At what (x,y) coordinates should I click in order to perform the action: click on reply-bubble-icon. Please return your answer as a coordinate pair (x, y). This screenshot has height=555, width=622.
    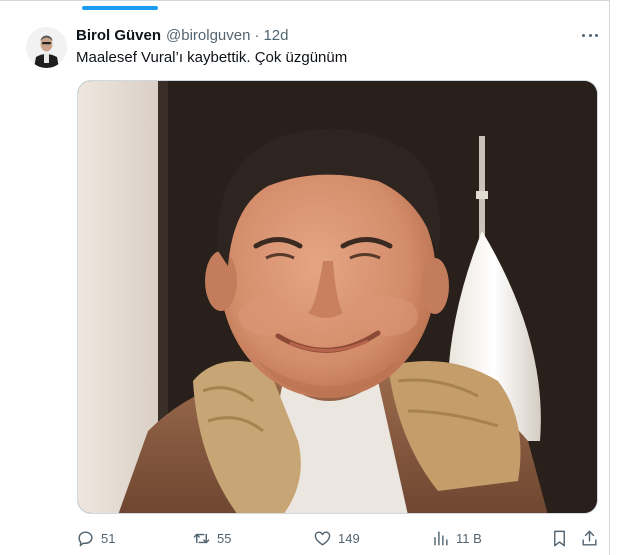
    Looking at the image, I should click on (85, 538).